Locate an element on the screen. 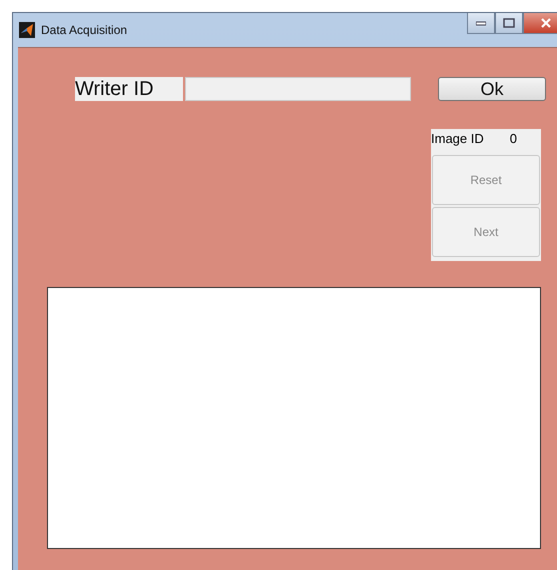  image-id-label: Image ID is located at coordinates (457, 139).